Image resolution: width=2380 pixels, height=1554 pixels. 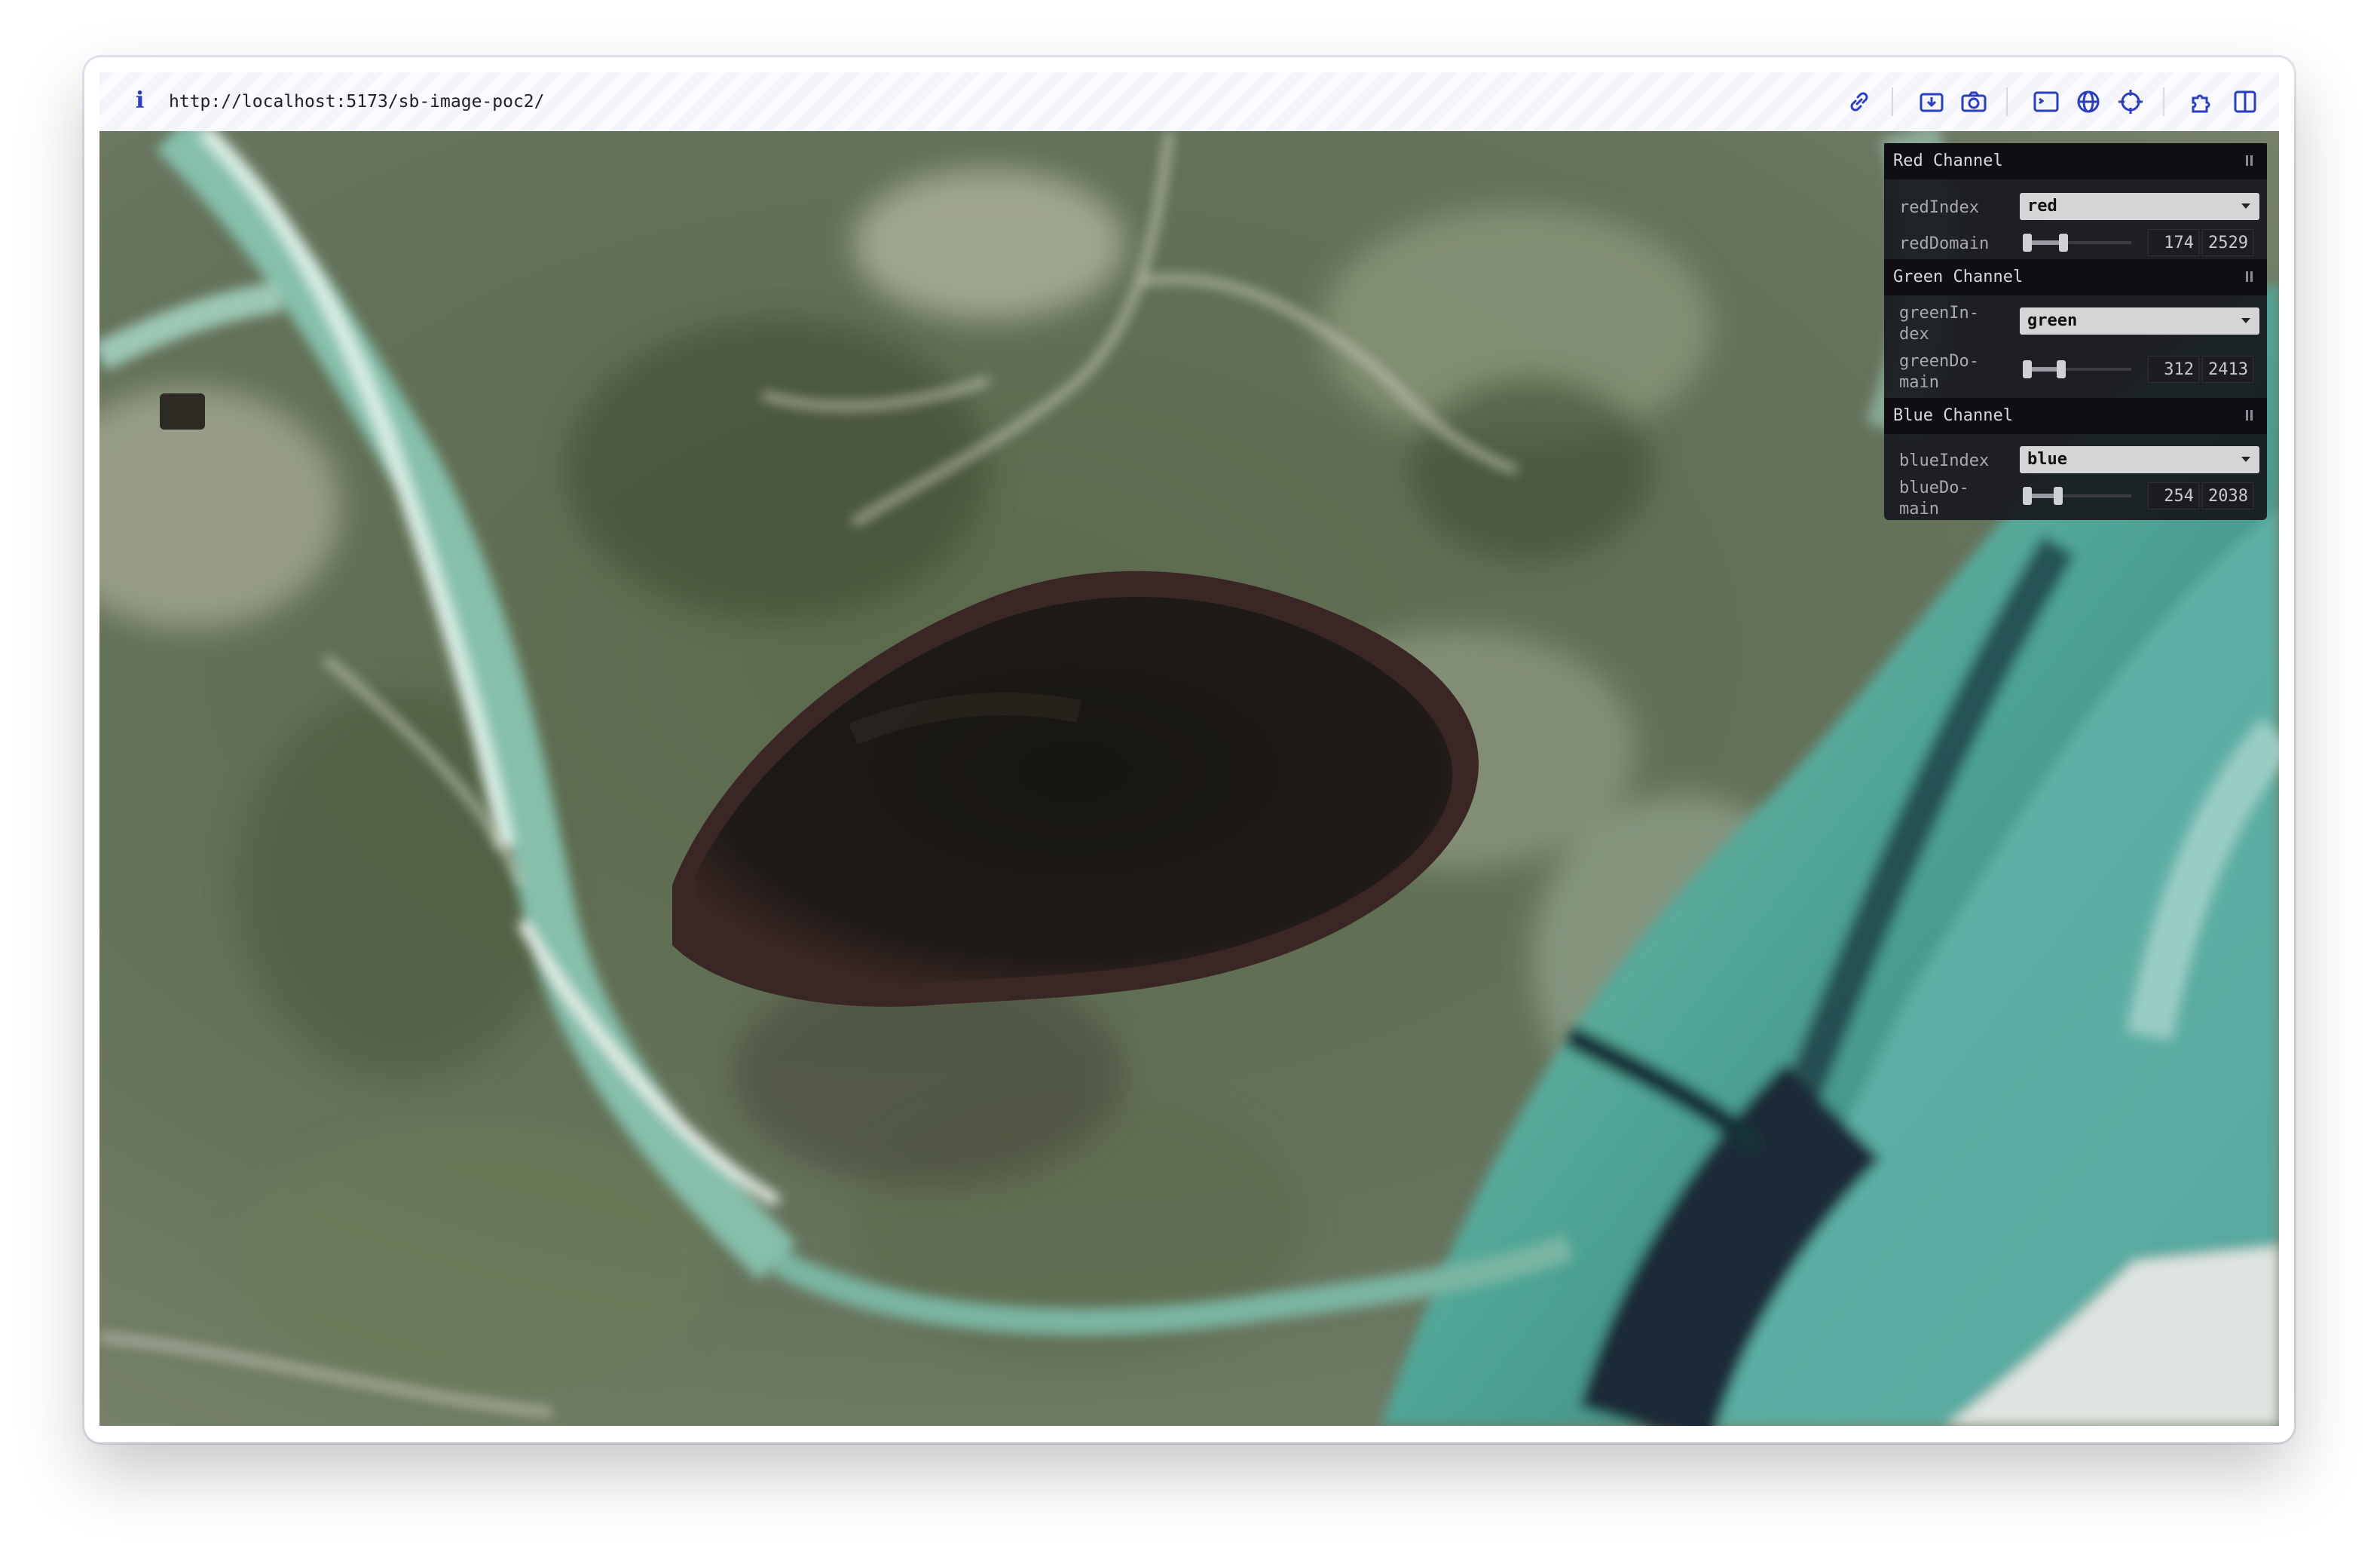 I want to click on camera-icon, so click(x=1974, y=102).